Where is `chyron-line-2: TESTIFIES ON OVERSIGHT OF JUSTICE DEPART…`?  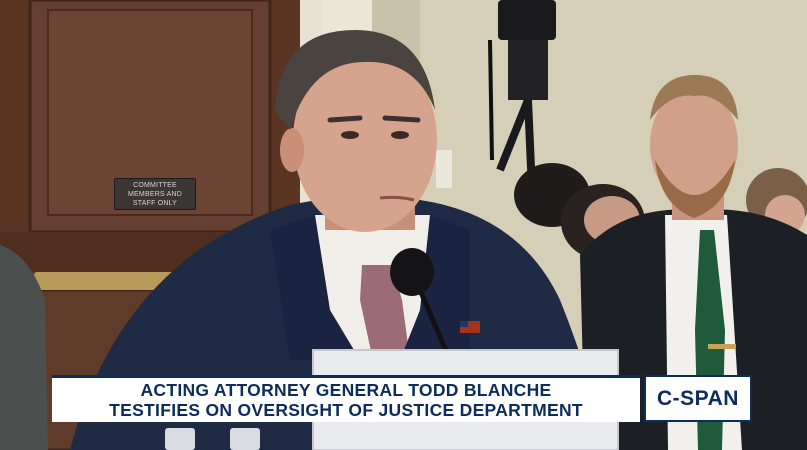
chyron-line-2: TESTIFIES ON OVERSIGHT OF JUSTICE DEPART… is located at coordinates (346, 410).